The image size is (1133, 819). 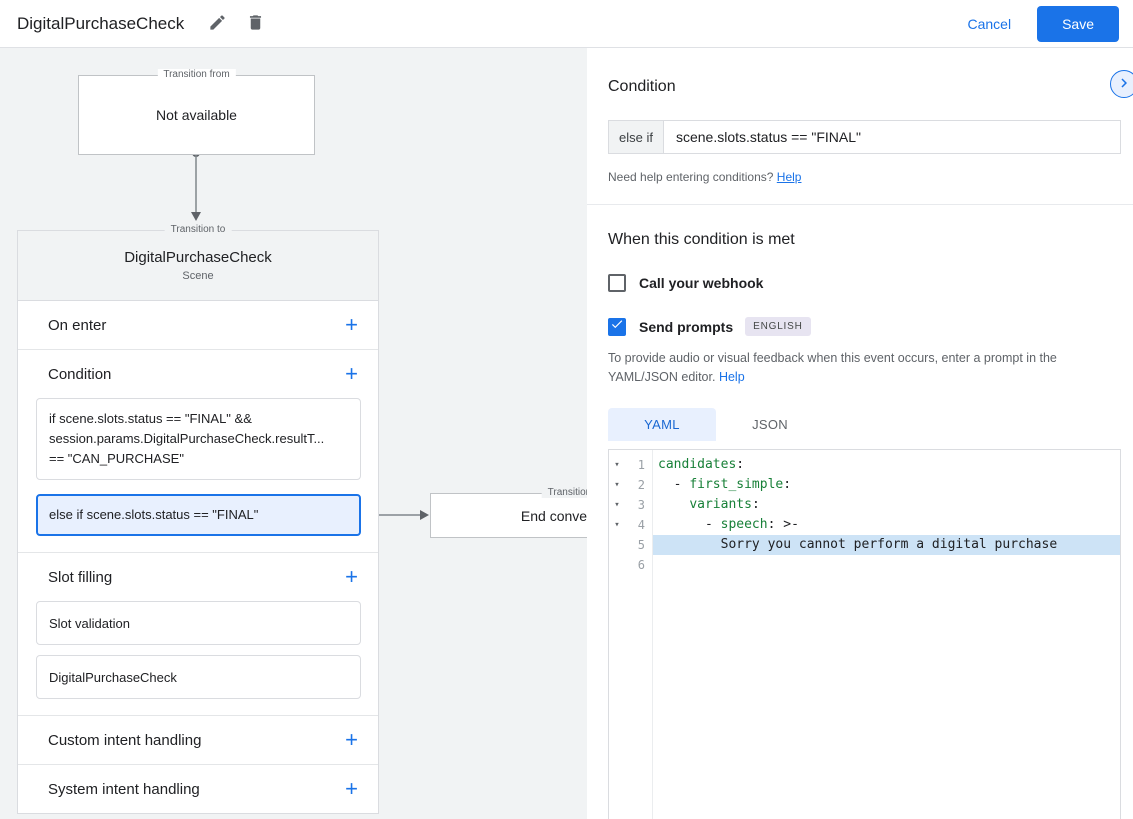 I want to click on panel-collapse-button, so click(x=1121, y=84).